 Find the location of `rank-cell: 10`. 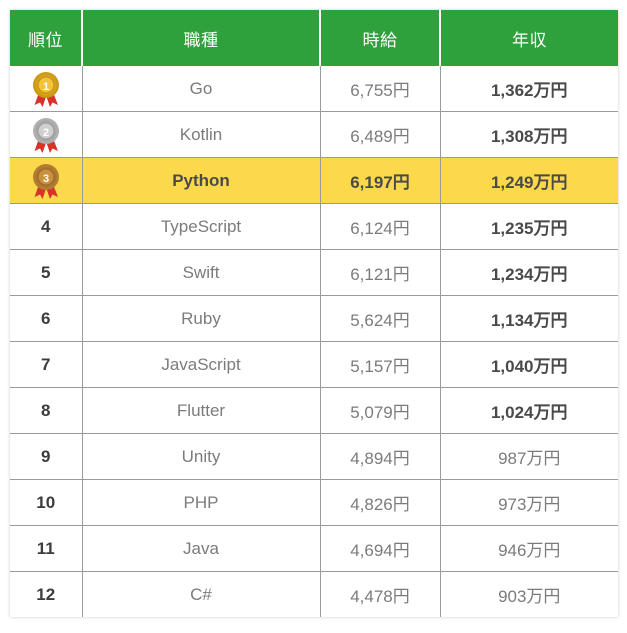

rank-cell: 10 is located at coordinates (46, 502).